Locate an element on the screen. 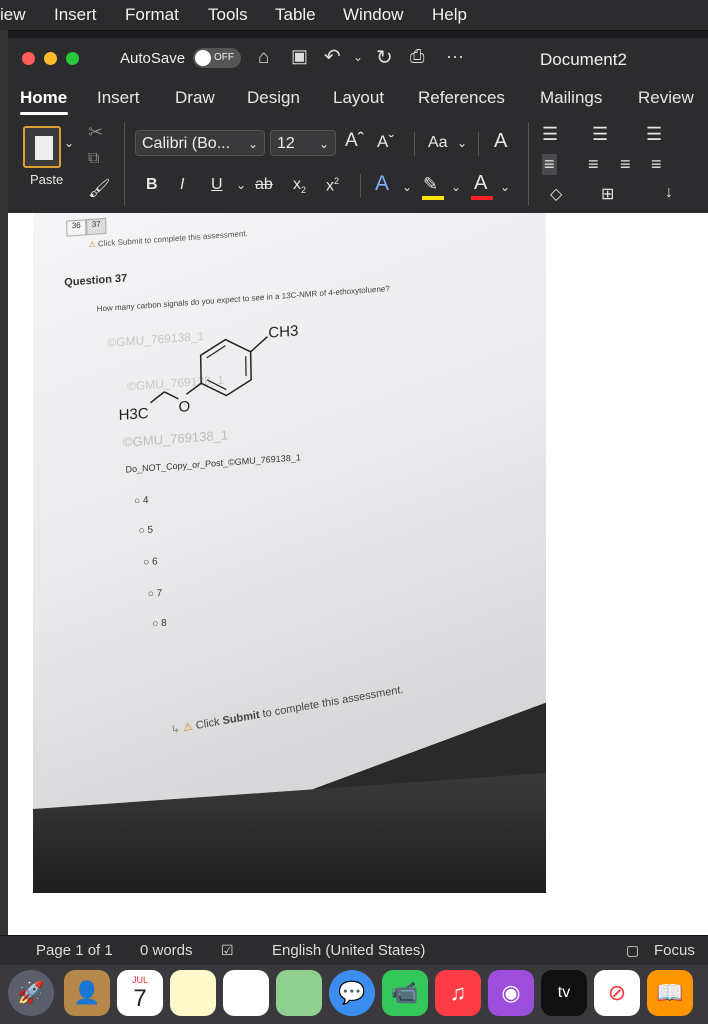 The height and width of the screenshot is (1024, 708). redo-icon: ↻ is located at coordinates (384, 57).